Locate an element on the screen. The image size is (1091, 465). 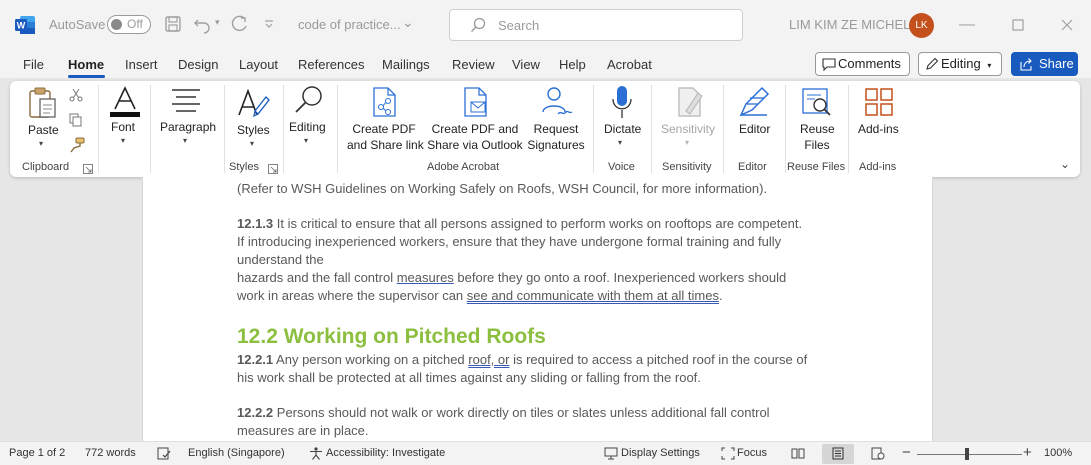
language: English (Singapore) is located at coordinates (236, 453).